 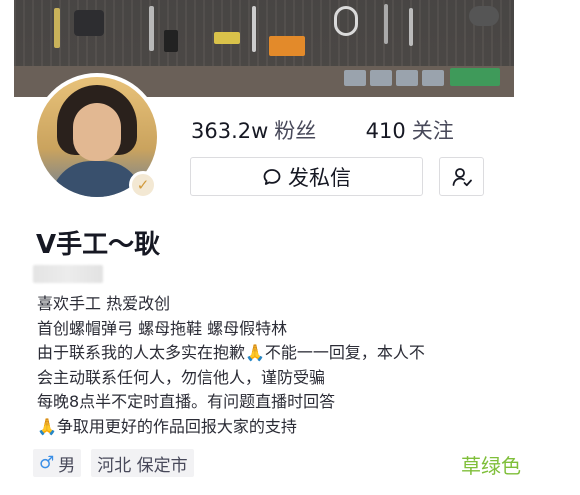 I want to click on bio-line: 🙏争取用更好的作品回报大家的支持, so click(x=167, y=426).